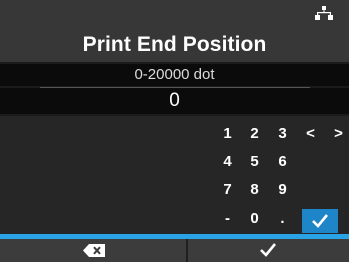 Image resolution: width=349 pixels, height=262 pixels. Describe the element at coordinates (282, 189) in the screenshot. I see `key-9: 9` at that location.